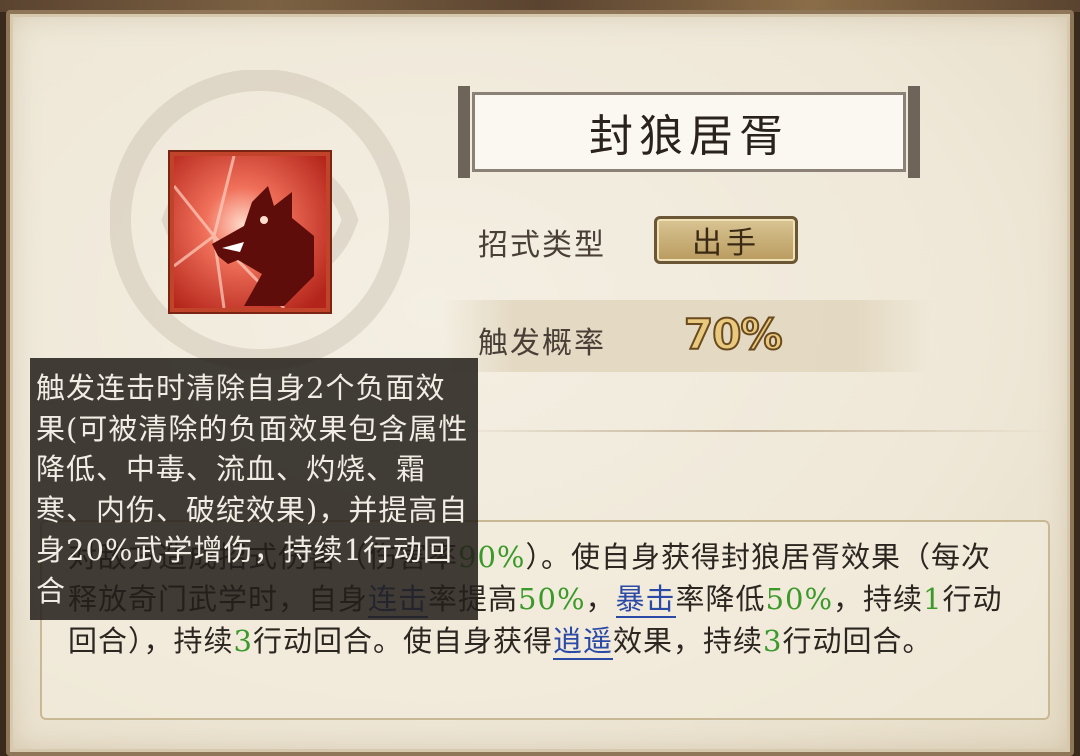 The image size is (1080, 756). Describe the element at coordinates (600, 599) in the screenshot. I see `description-text: ，` at that location.